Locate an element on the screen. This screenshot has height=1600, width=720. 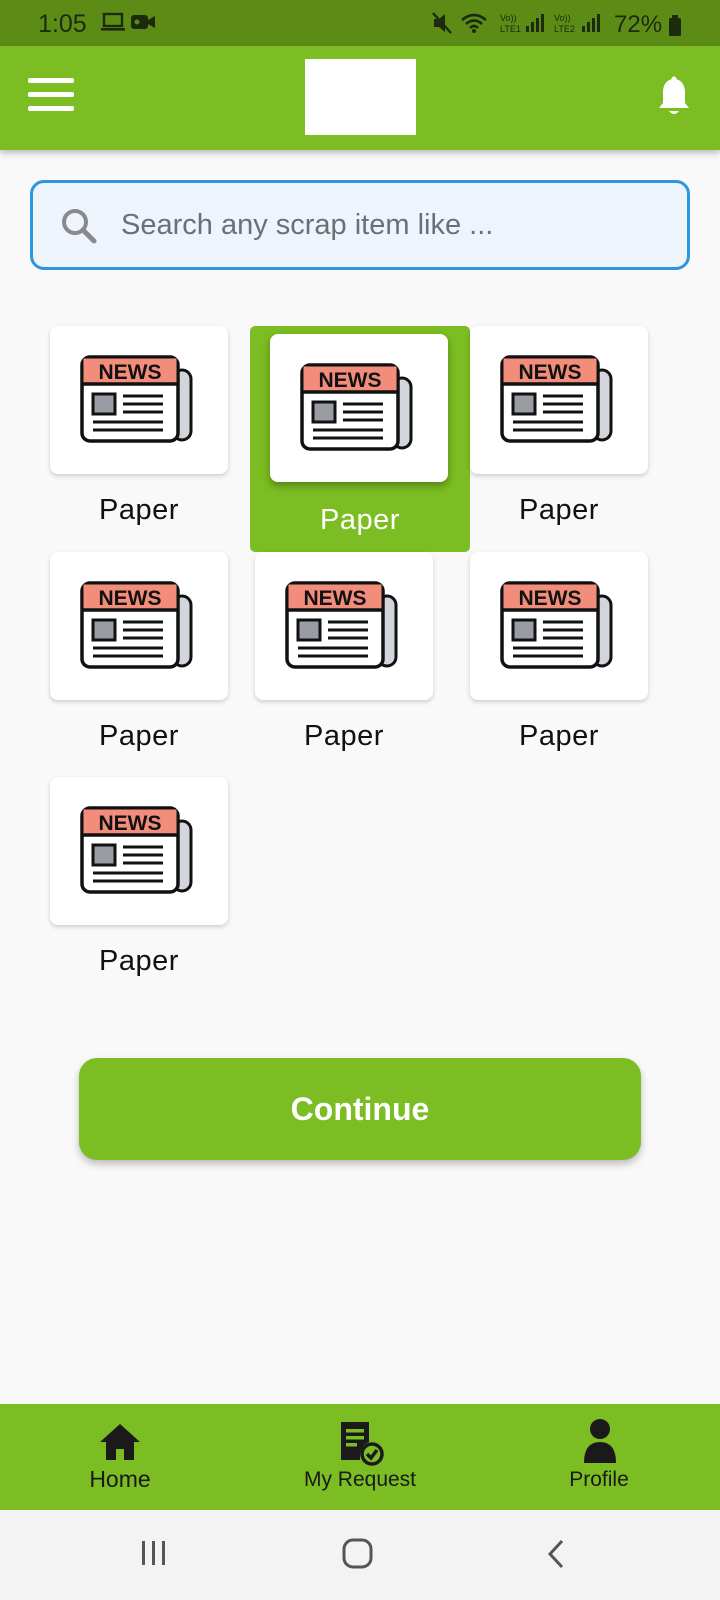
nav-item-profile: Profile is located at coordinates (599, 1457).